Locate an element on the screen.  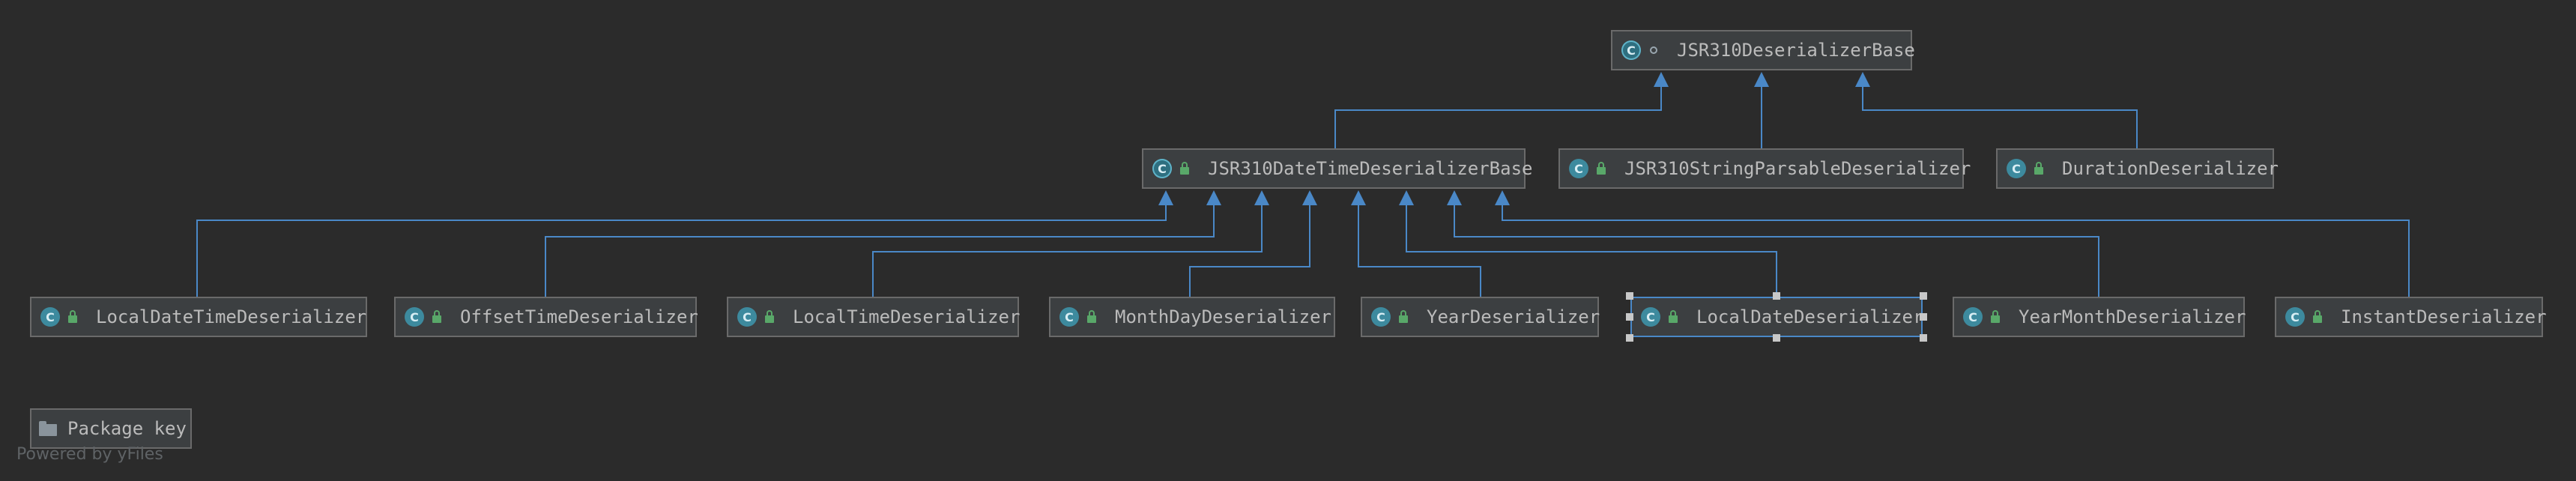
class-node-dtbase: C JSR310DateTimeDeserializerBase is located at coordinates (1337, 168).